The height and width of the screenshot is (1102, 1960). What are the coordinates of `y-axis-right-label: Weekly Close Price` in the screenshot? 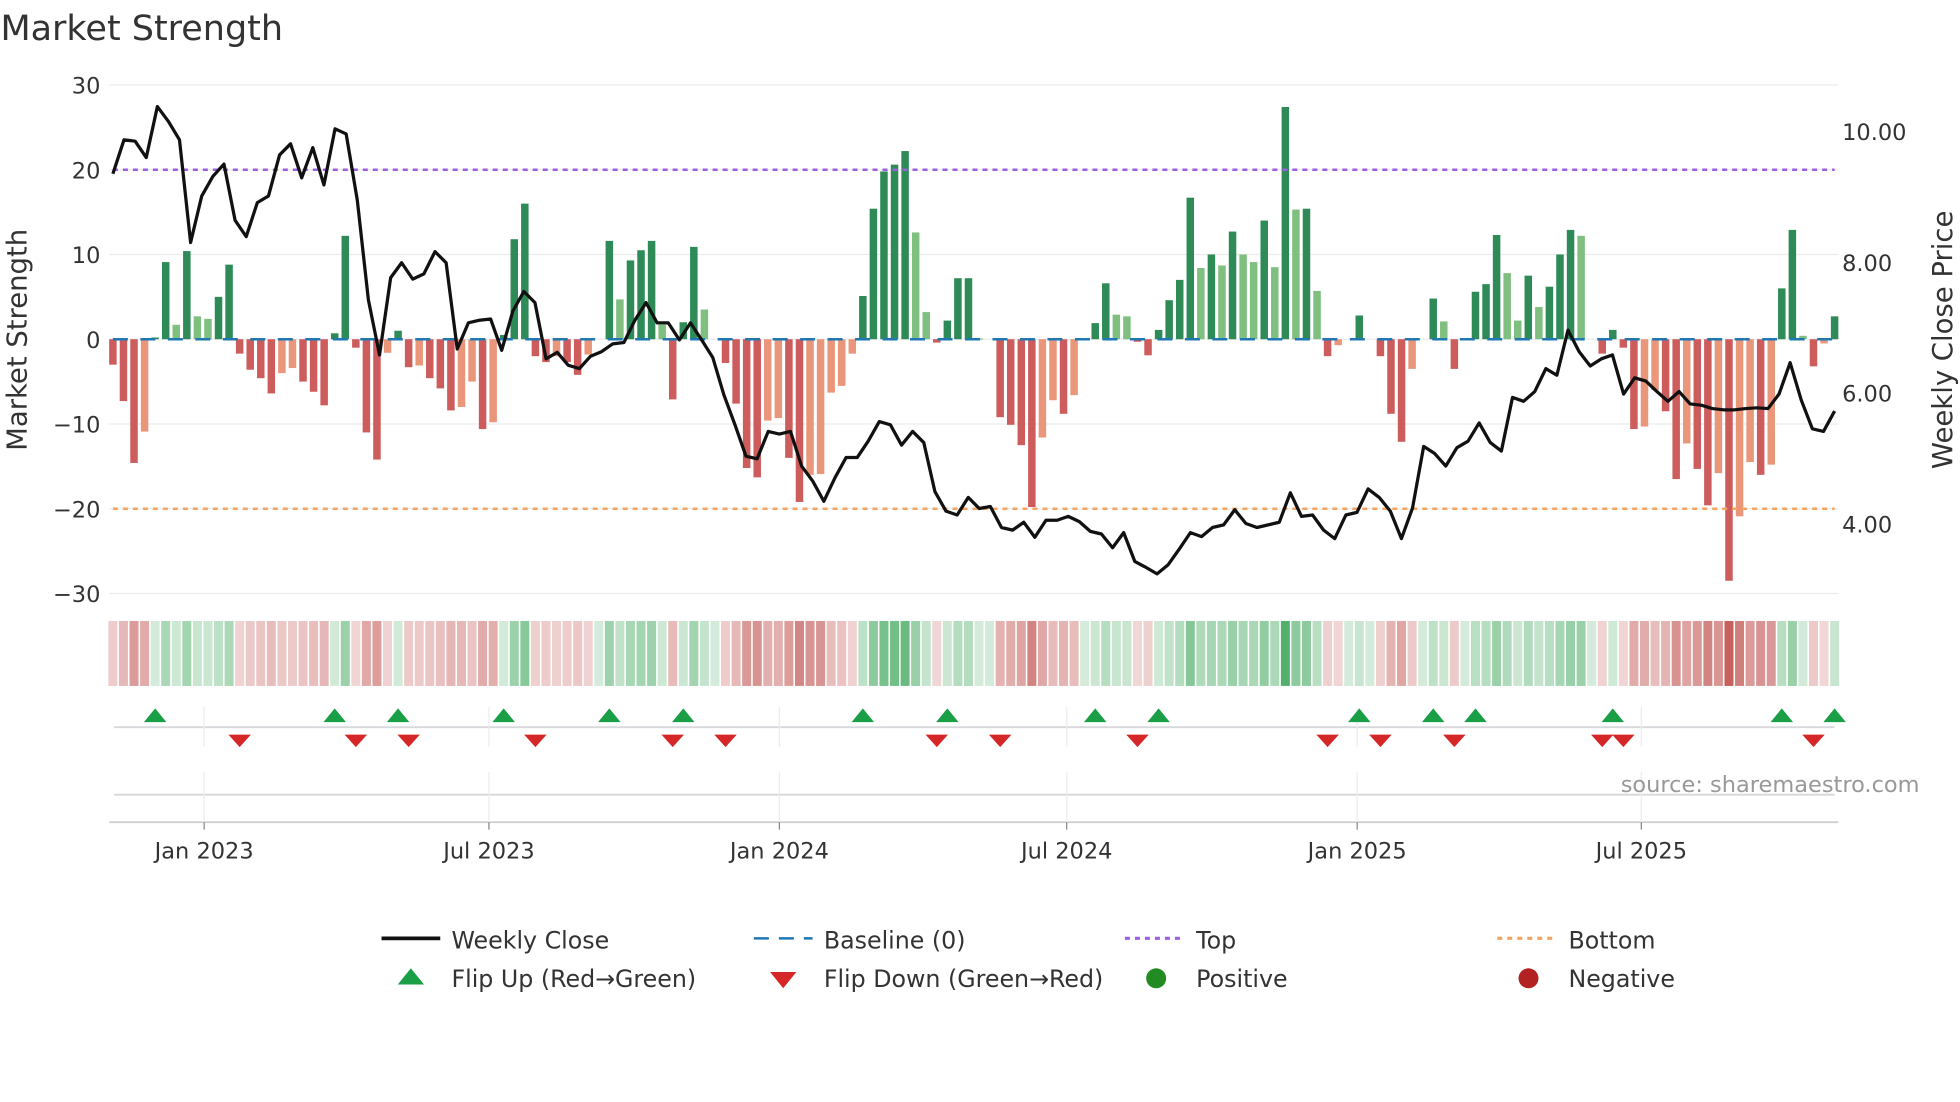 It's located at (1943, 340).